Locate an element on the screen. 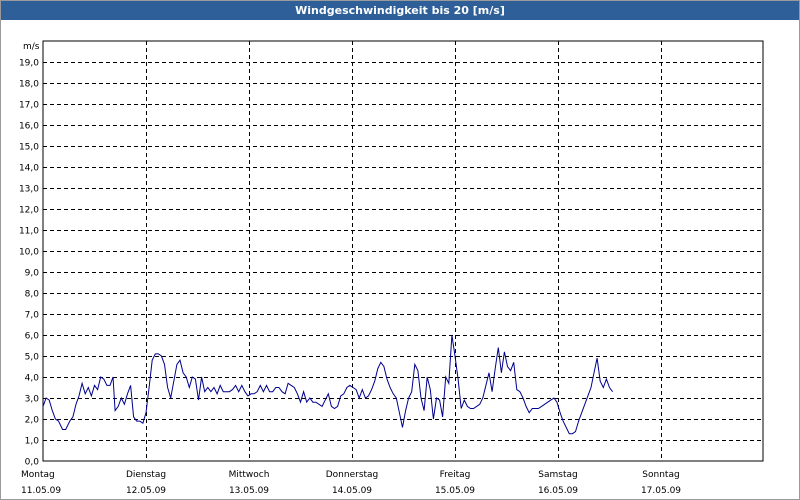  x-tick-label-date: 16.05.09 is located at coordinates (558, 491).